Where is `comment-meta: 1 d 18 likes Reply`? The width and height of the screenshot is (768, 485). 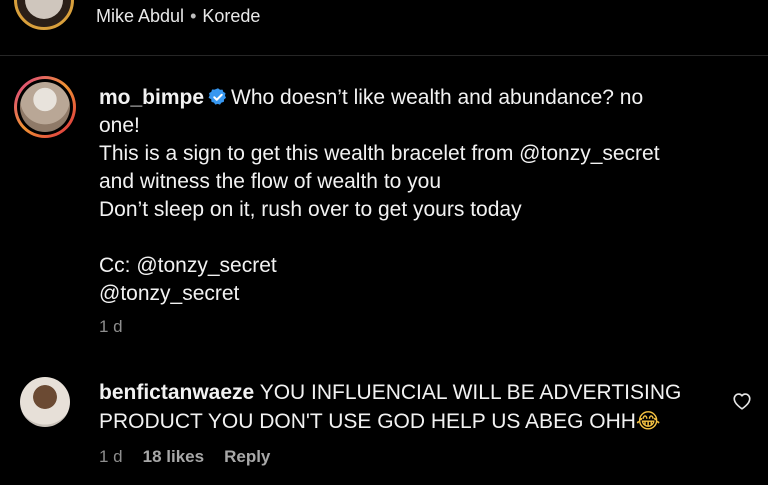
comment-meta: 1 d 18 likes Reply is located at coordinates (184, 457).